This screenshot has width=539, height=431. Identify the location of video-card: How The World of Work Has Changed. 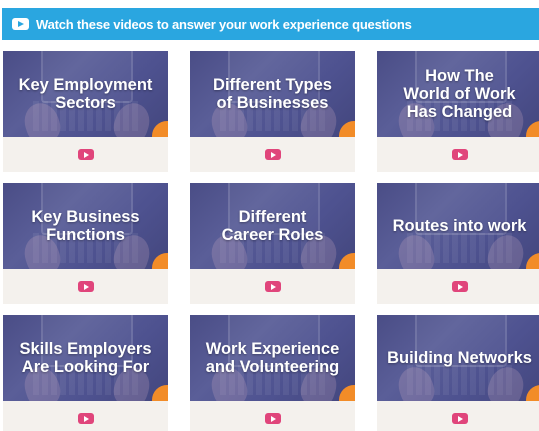
(458, 111).